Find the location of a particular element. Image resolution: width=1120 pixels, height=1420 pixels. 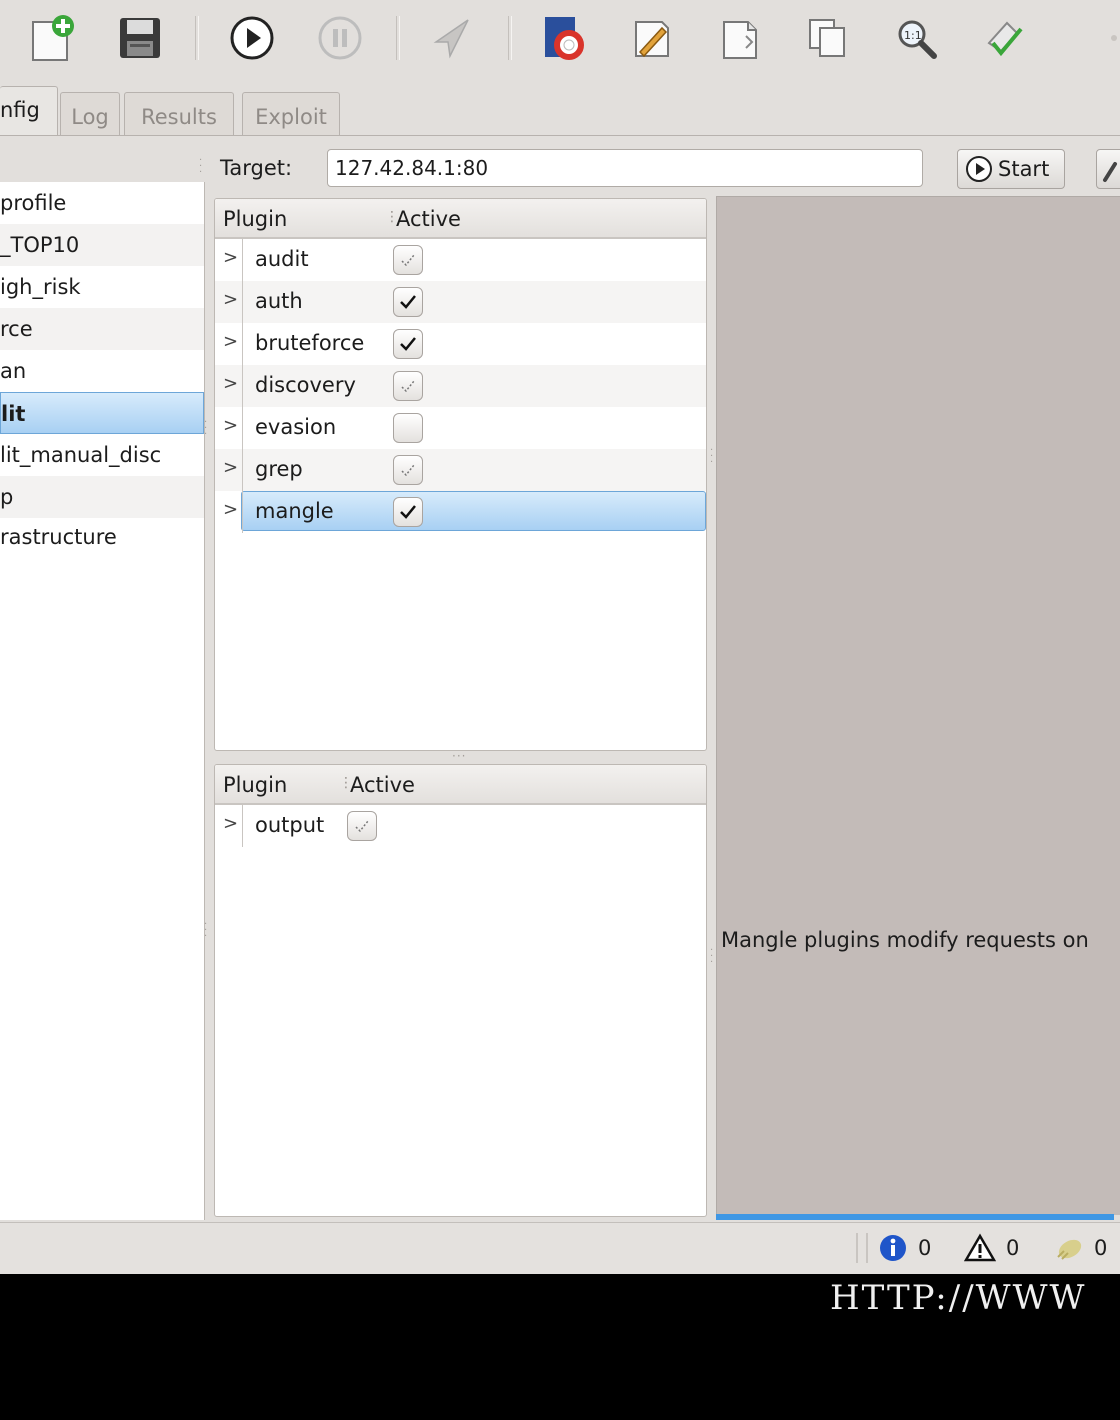

info-status: 0 is located at coordinates (904, 1248).